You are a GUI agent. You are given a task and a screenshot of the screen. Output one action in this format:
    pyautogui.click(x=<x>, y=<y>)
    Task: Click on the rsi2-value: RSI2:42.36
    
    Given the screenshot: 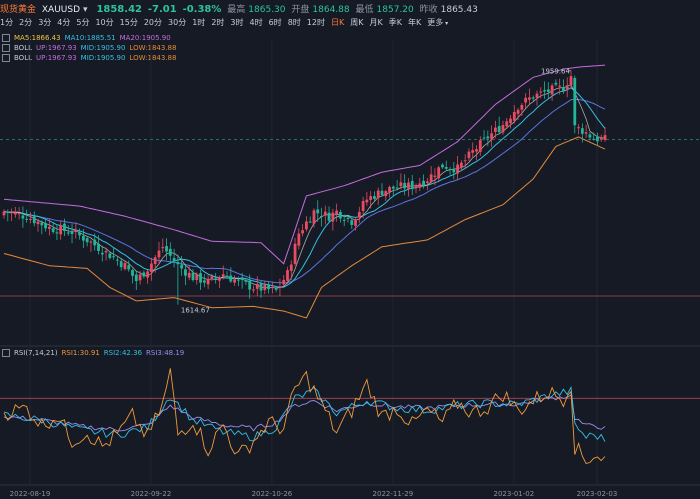 What is the action you would take?
    pyautogui.click(x=123, y=353)
    